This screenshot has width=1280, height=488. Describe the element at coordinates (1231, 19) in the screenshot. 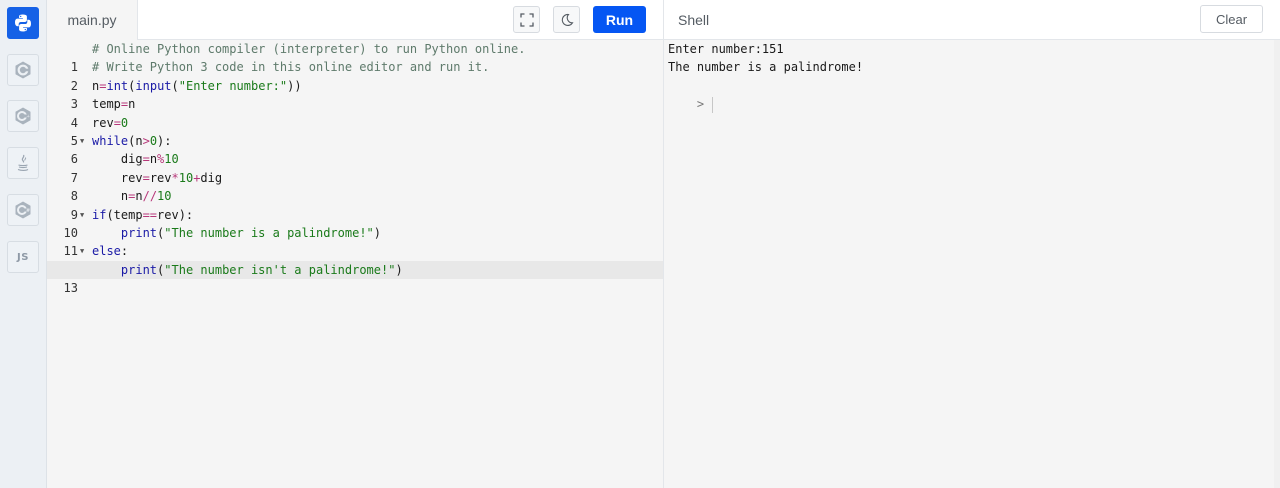

I see `clear-button: Clear` at that location.